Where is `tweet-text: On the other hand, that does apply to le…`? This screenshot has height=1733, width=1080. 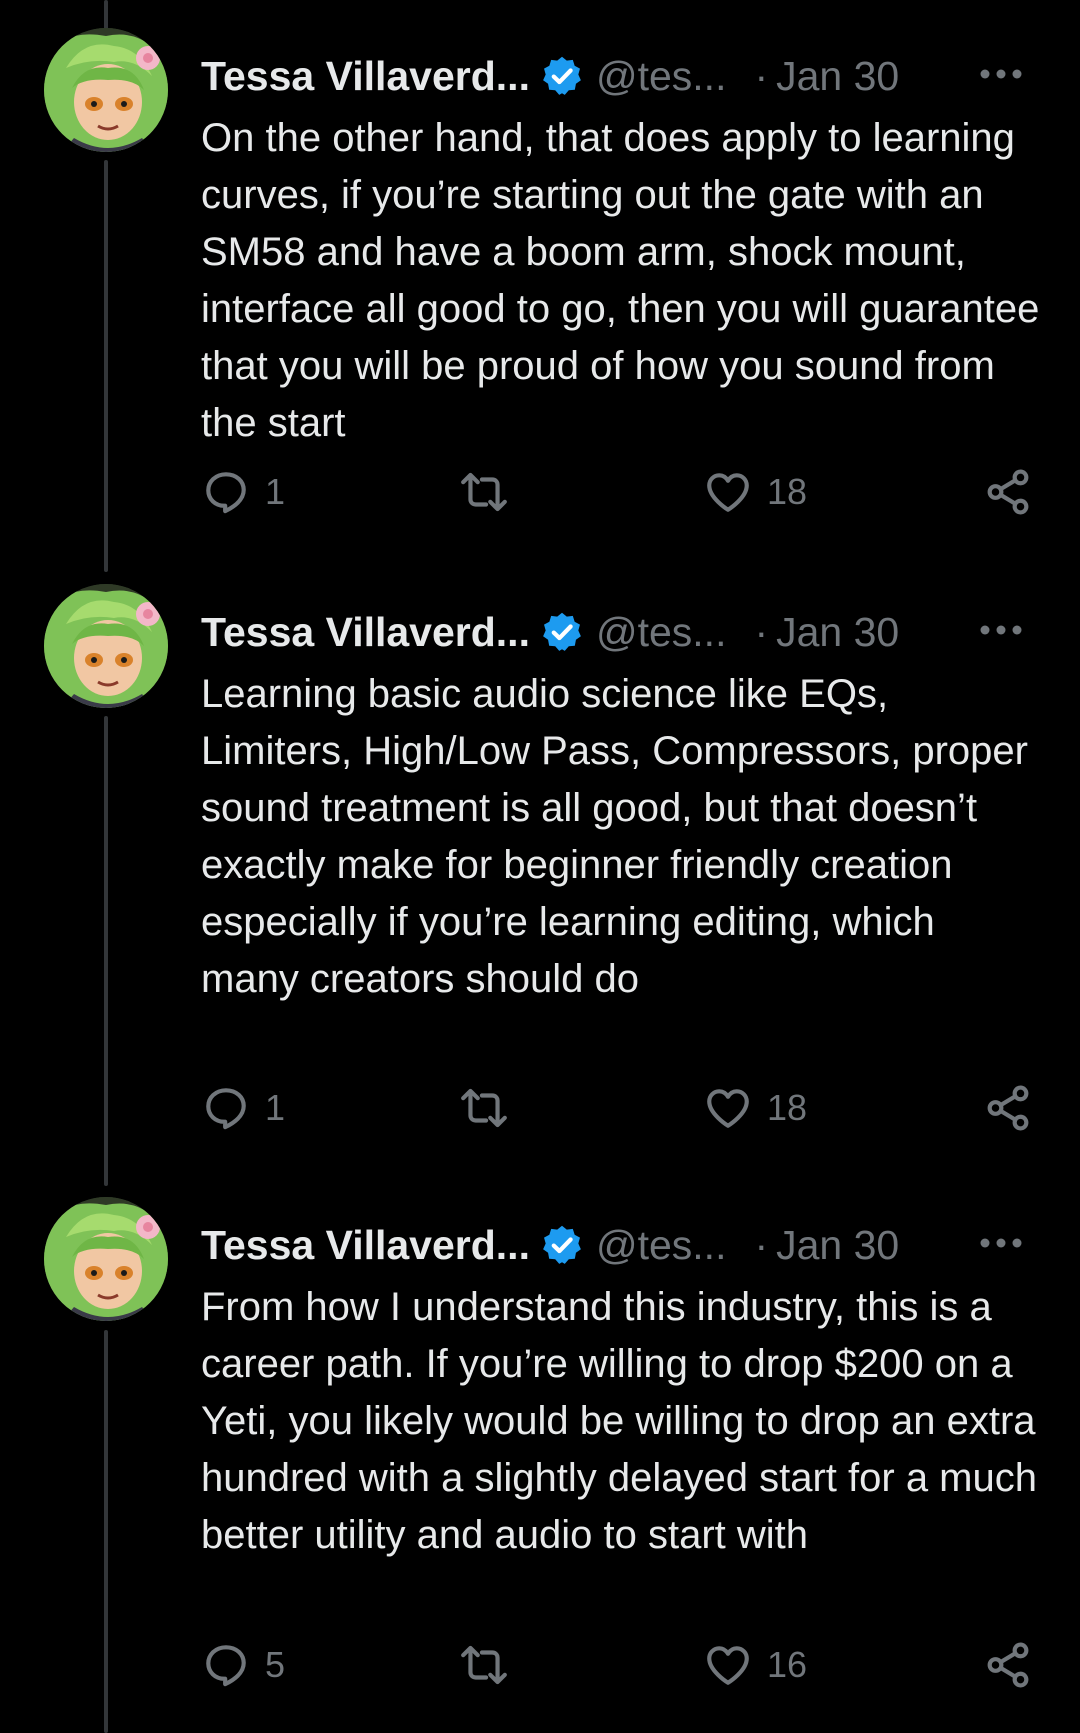 tweet-text: On the other hand, that does apply to le… is located at coordinates (620, 280).